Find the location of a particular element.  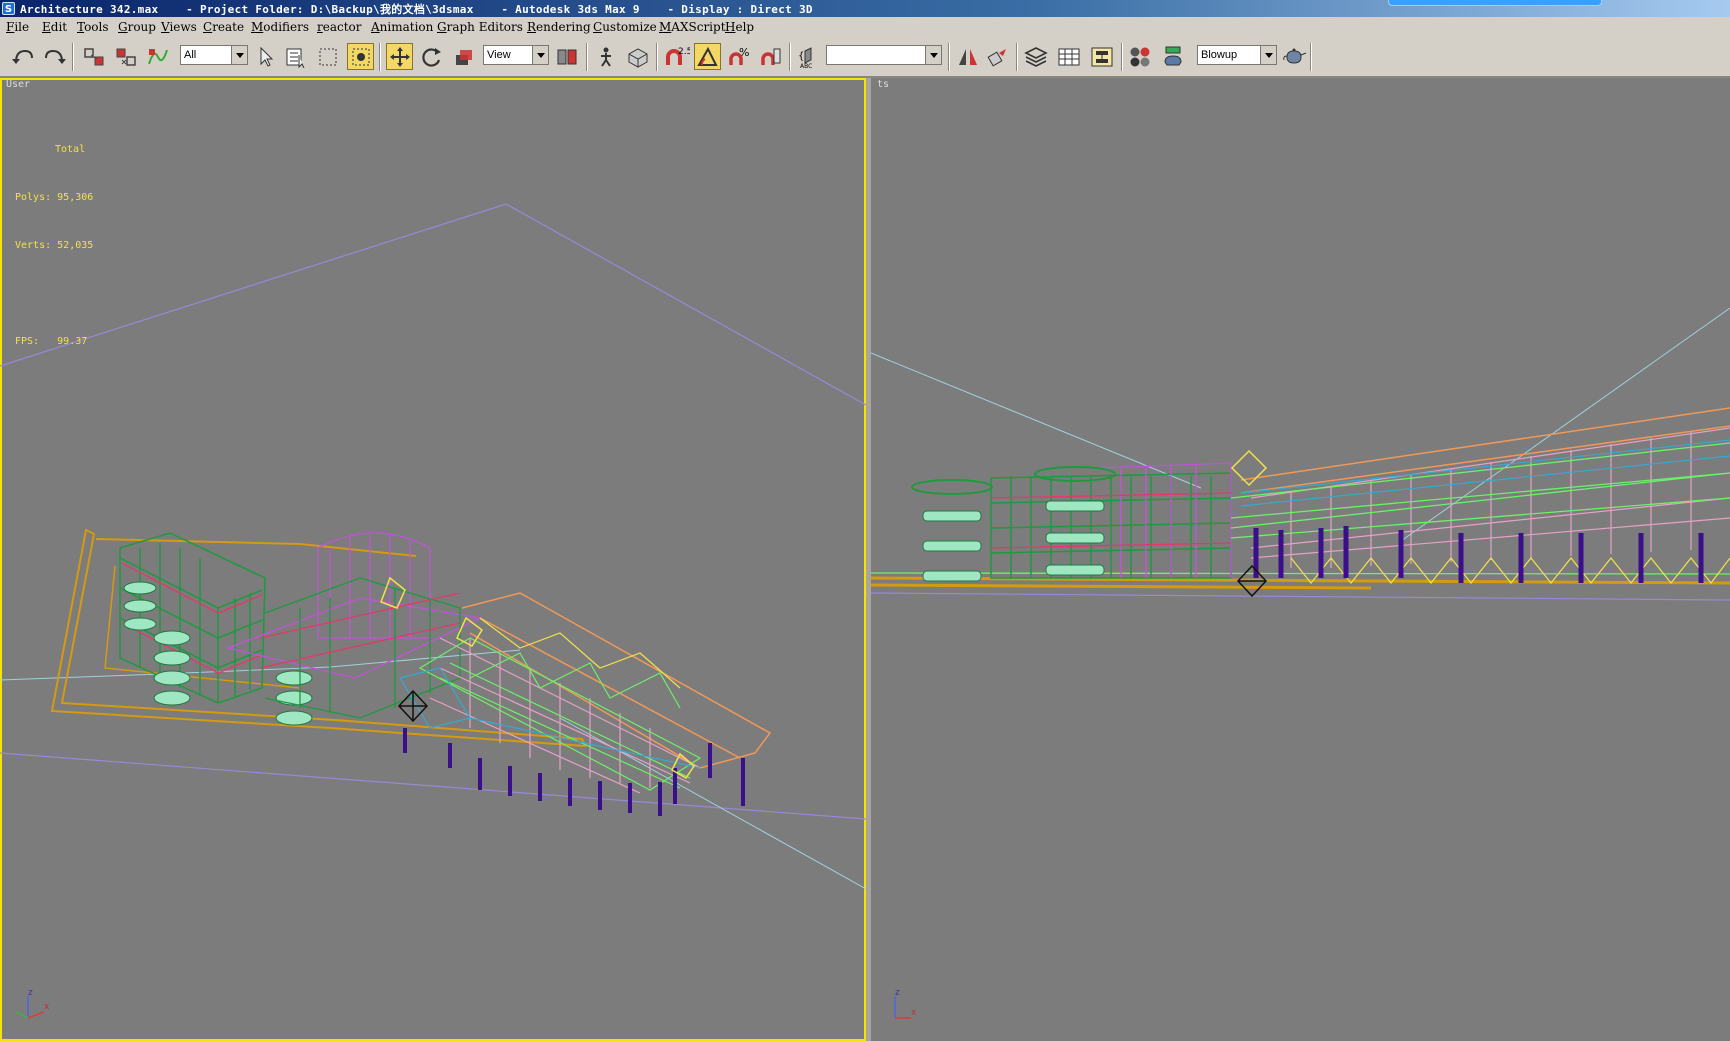

reference-coordinate-dropdown: View is located at coordinates (516, 55).